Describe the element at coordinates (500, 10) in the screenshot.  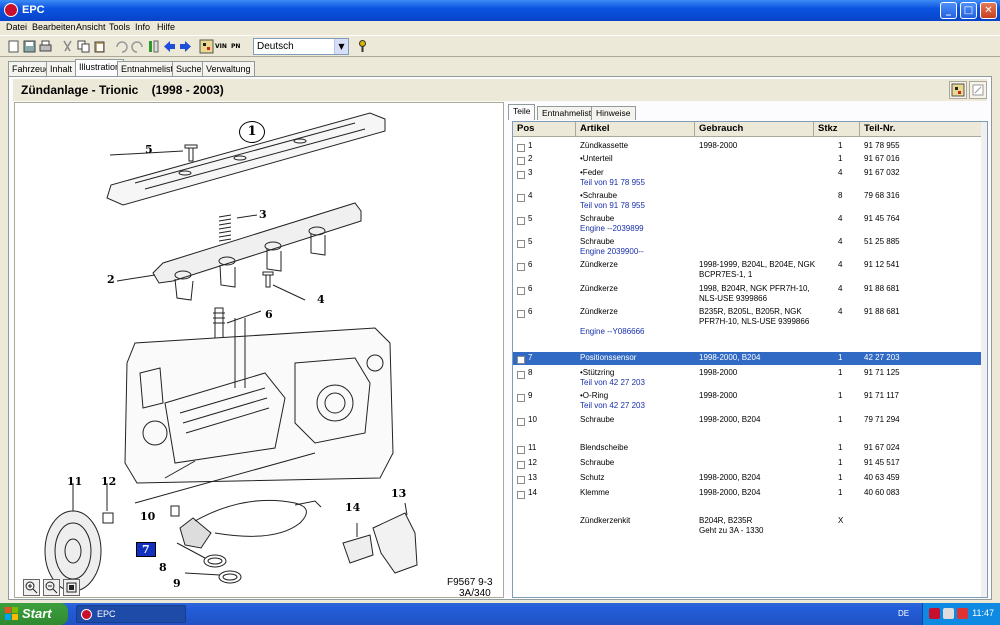
I see `title-bar: EPC _ □ ✕` at that location.